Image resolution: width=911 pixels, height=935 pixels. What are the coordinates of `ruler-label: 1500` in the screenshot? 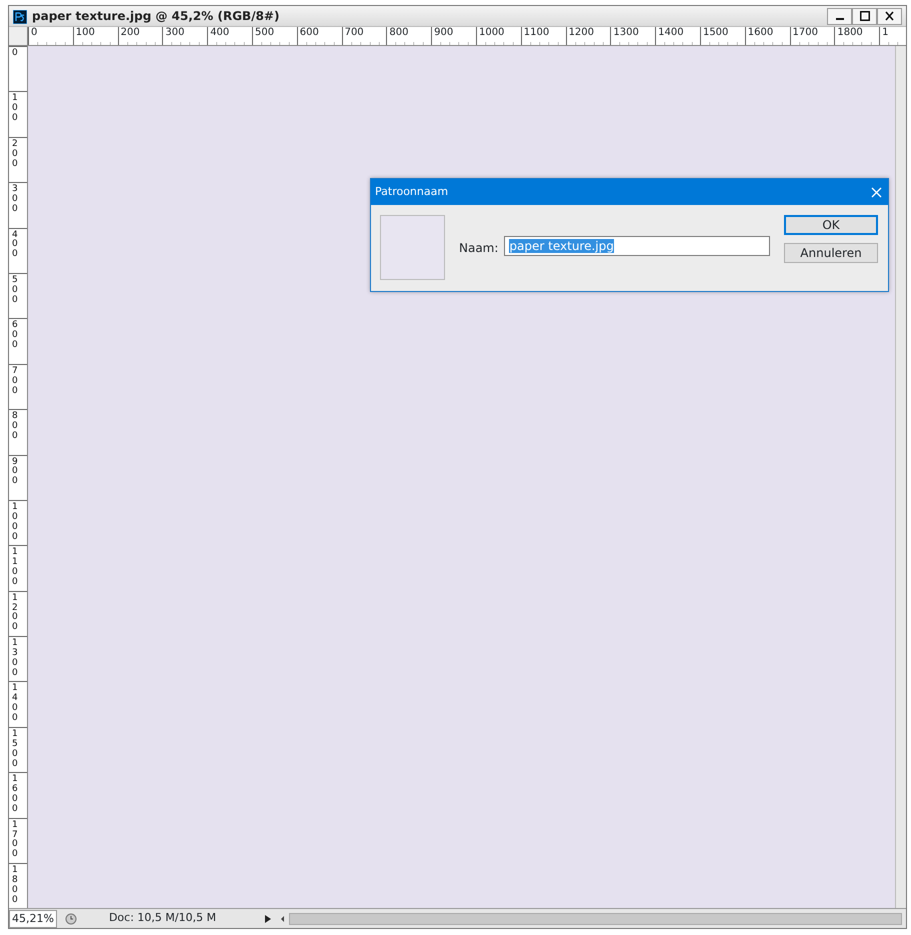 It's located at (15, 750).